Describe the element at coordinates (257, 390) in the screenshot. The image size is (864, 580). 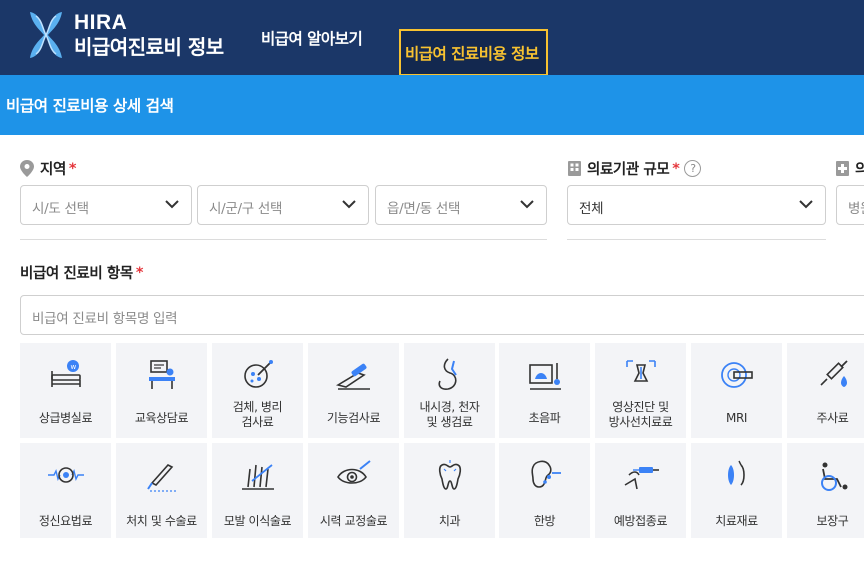
I see `category-pathology-test-fee: 검체, 병리 검사료` at that location.